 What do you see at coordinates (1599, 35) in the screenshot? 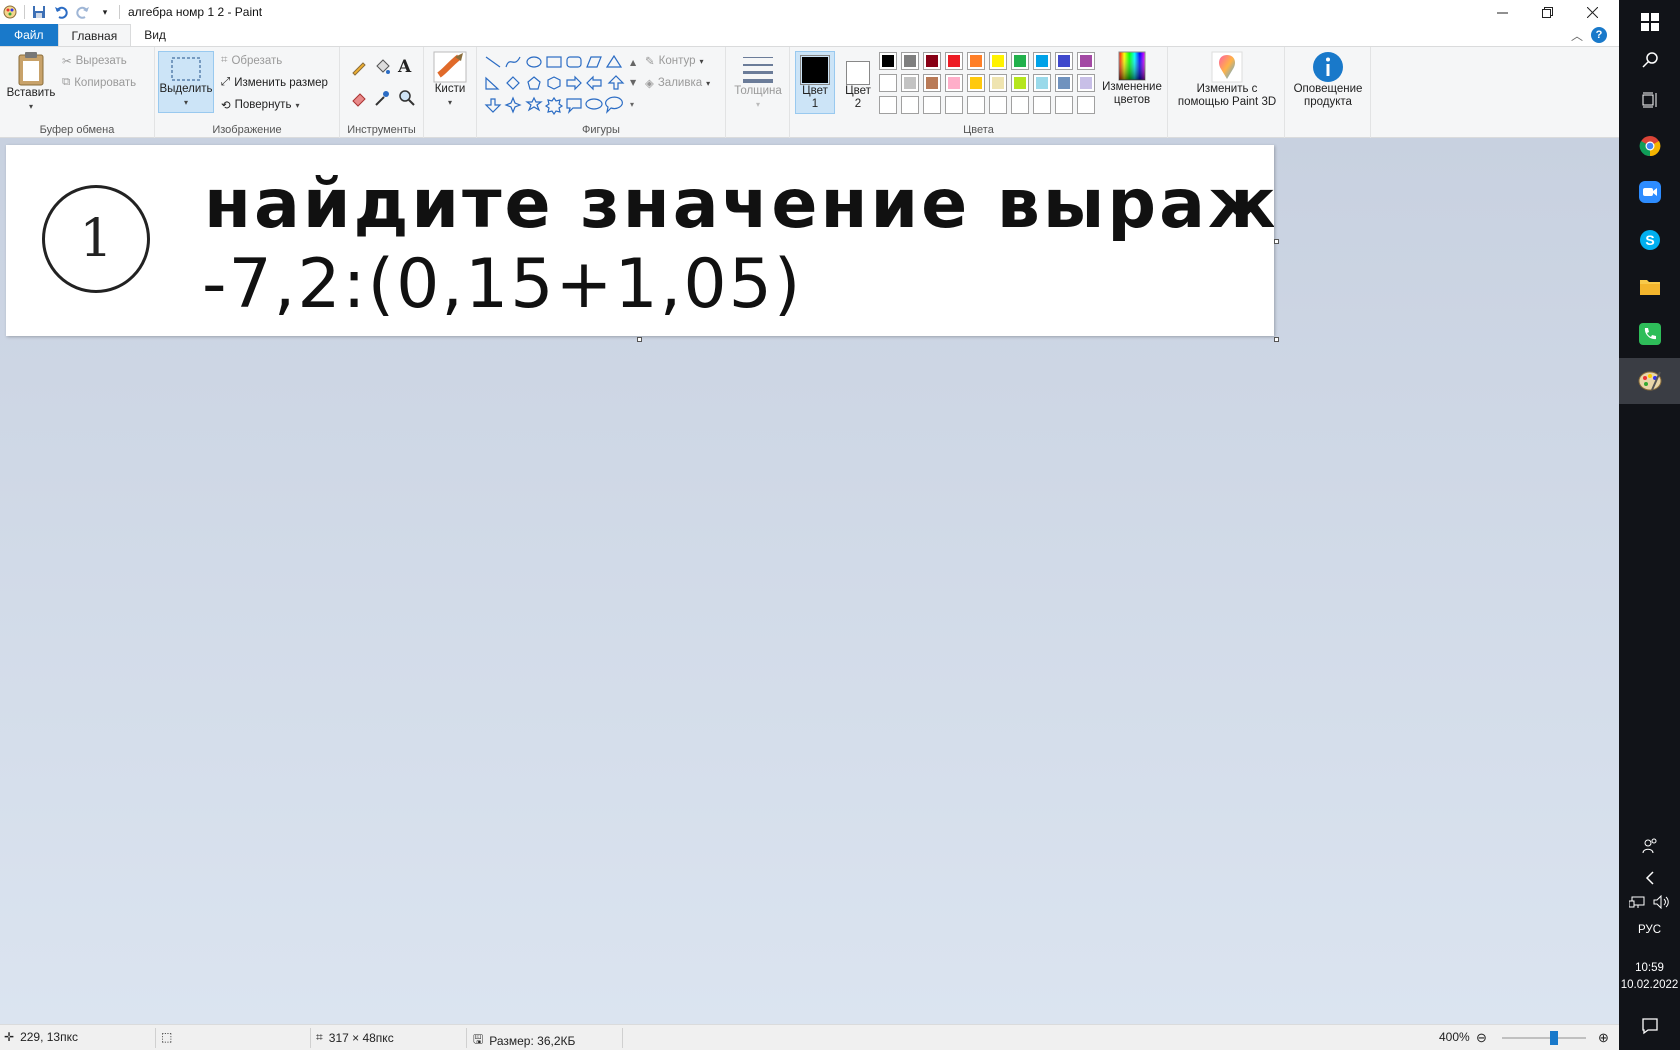
I see `help-icon: ?` at bounding box center [1599, 35].